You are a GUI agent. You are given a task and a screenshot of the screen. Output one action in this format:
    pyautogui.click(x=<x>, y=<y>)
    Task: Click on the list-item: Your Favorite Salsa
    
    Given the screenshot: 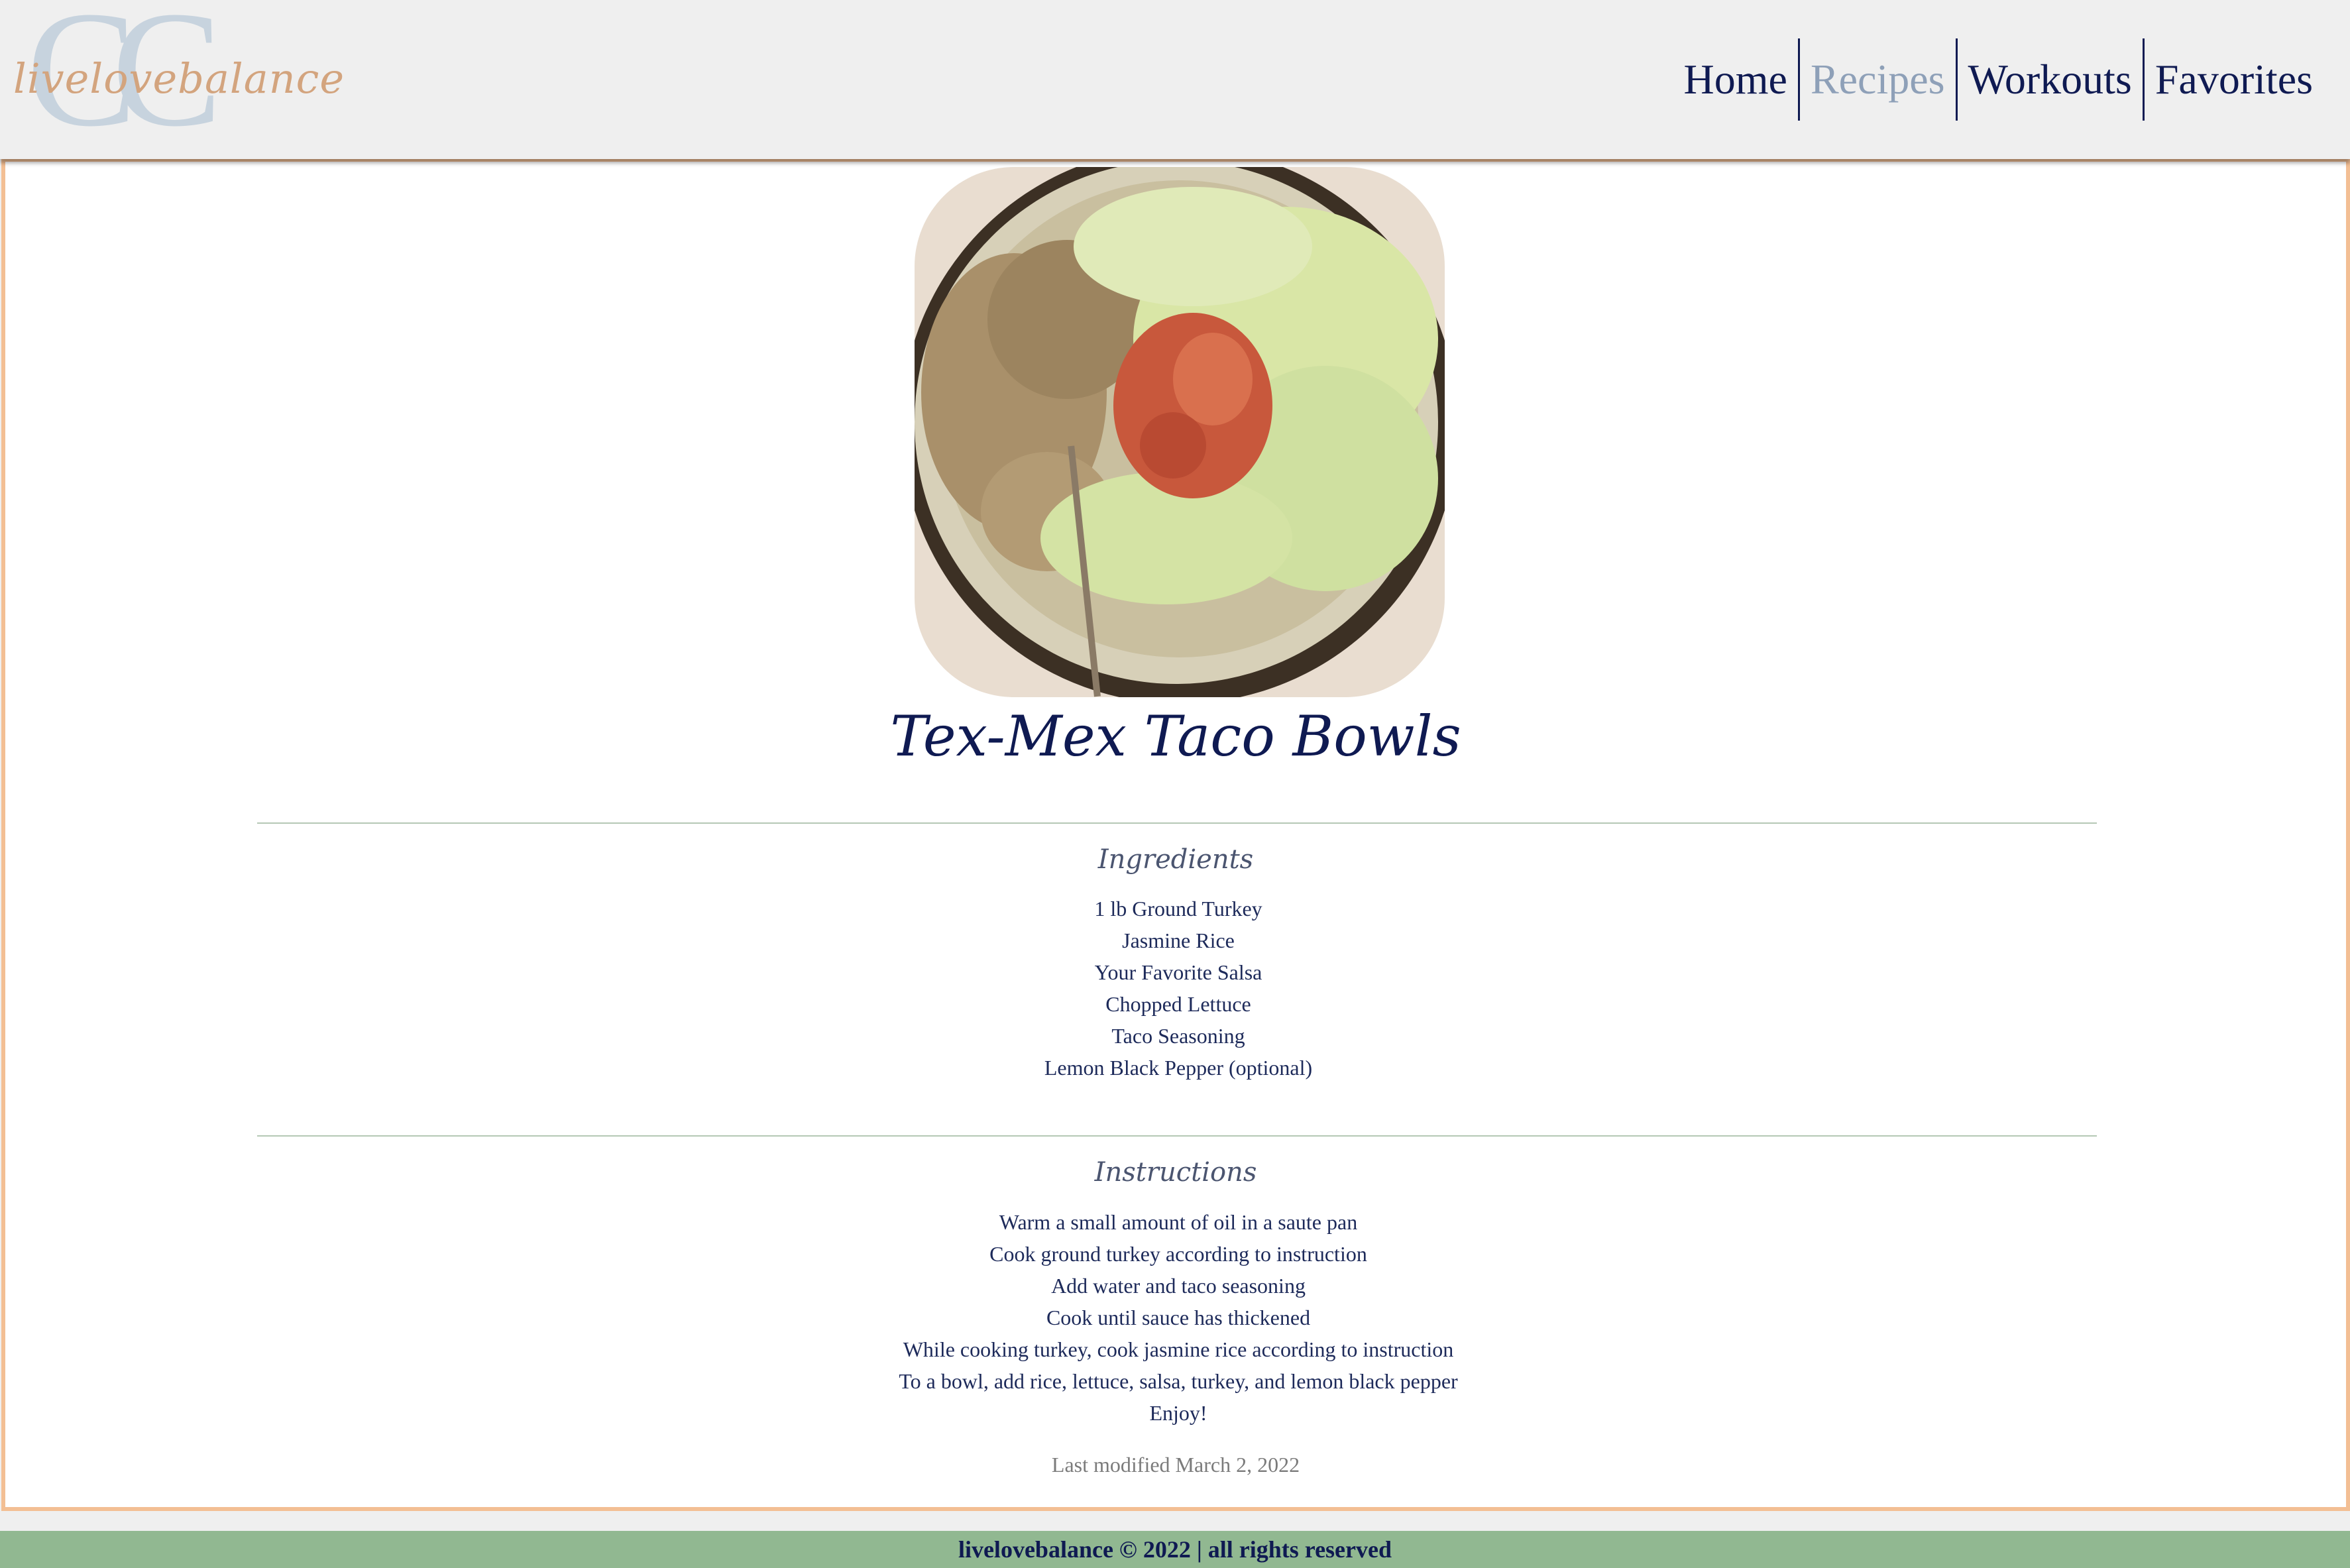 What is the action you would take?
    pyautogui.click(x=1178, y=972)
    